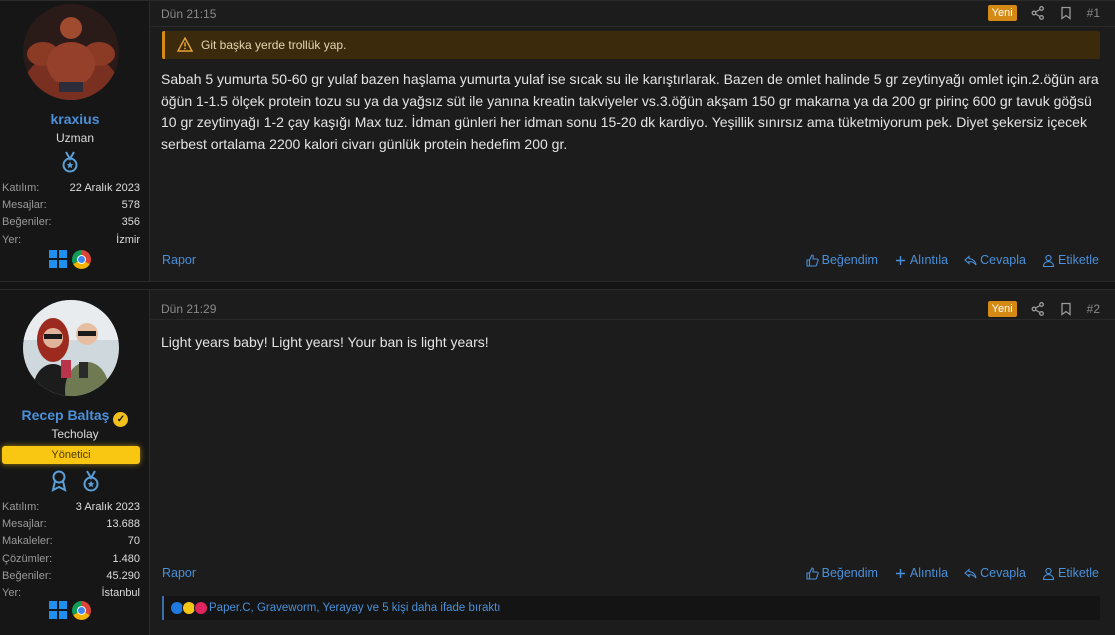 This screenshot has height=635, width=1115. I want to click on warning-text: Git başka yerde trollük yap., so click(274, 45).